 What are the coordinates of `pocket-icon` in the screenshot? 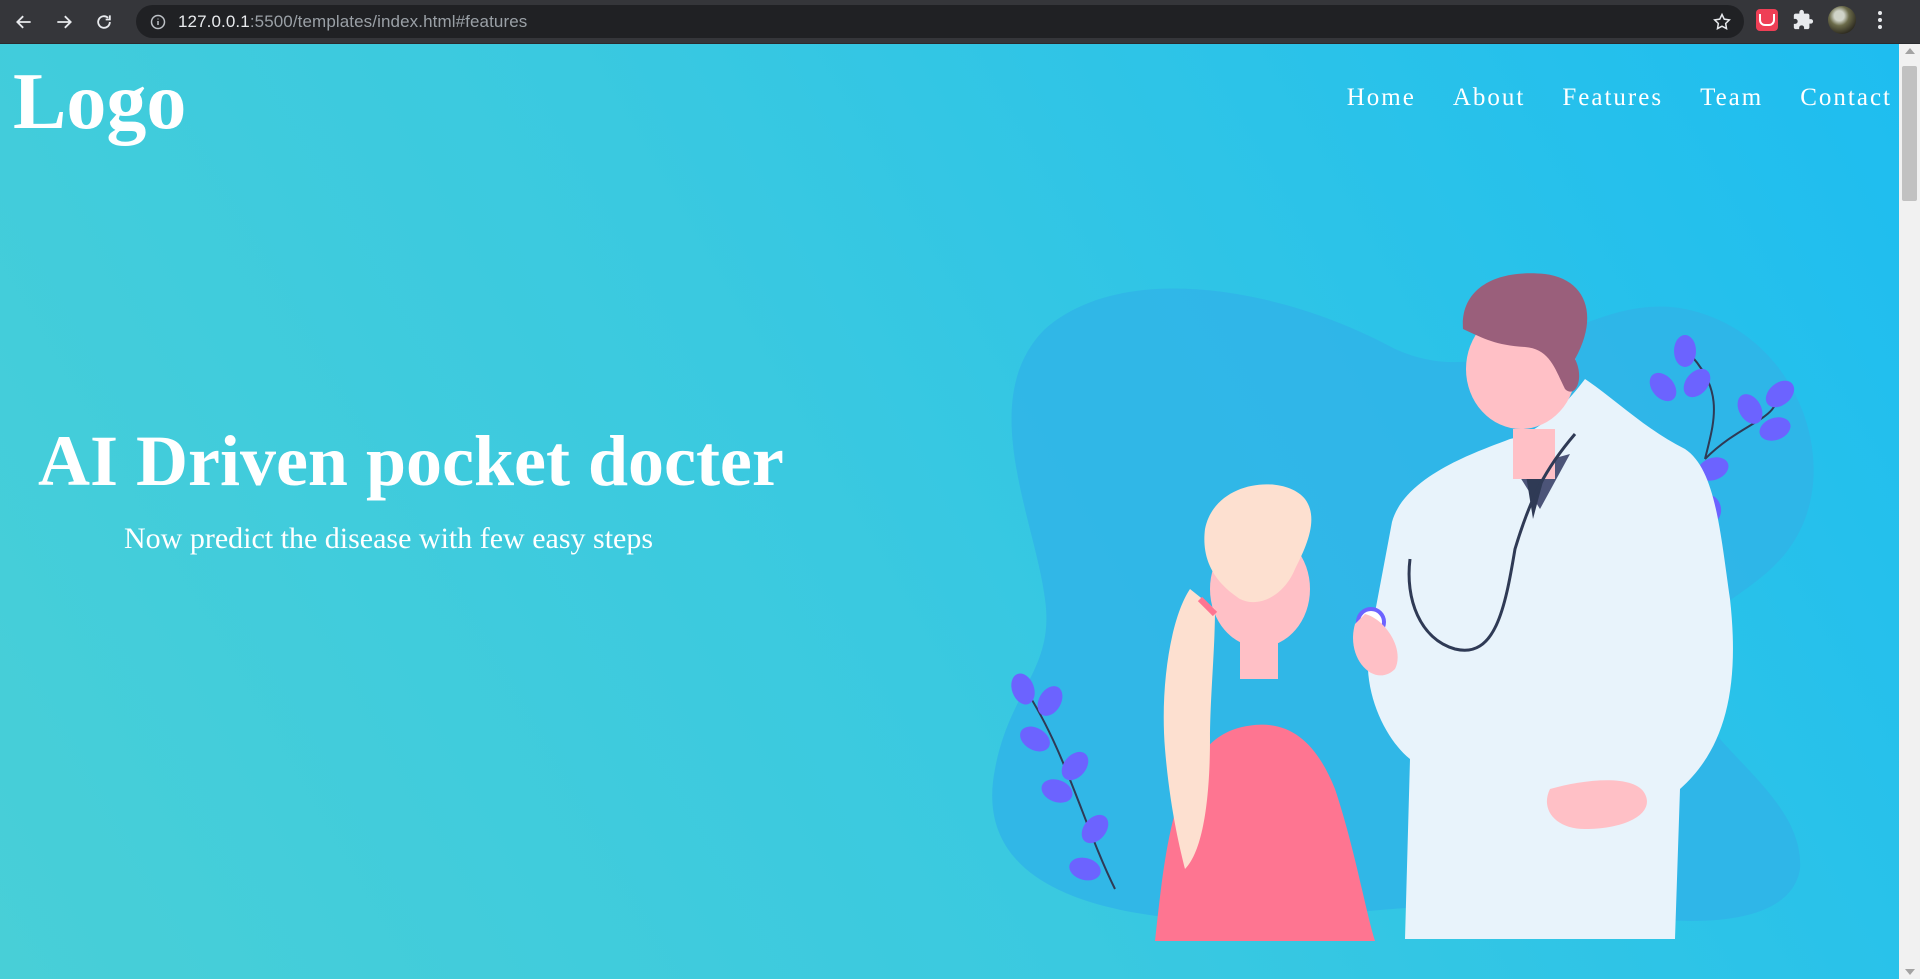 It's located at (1767, 20).